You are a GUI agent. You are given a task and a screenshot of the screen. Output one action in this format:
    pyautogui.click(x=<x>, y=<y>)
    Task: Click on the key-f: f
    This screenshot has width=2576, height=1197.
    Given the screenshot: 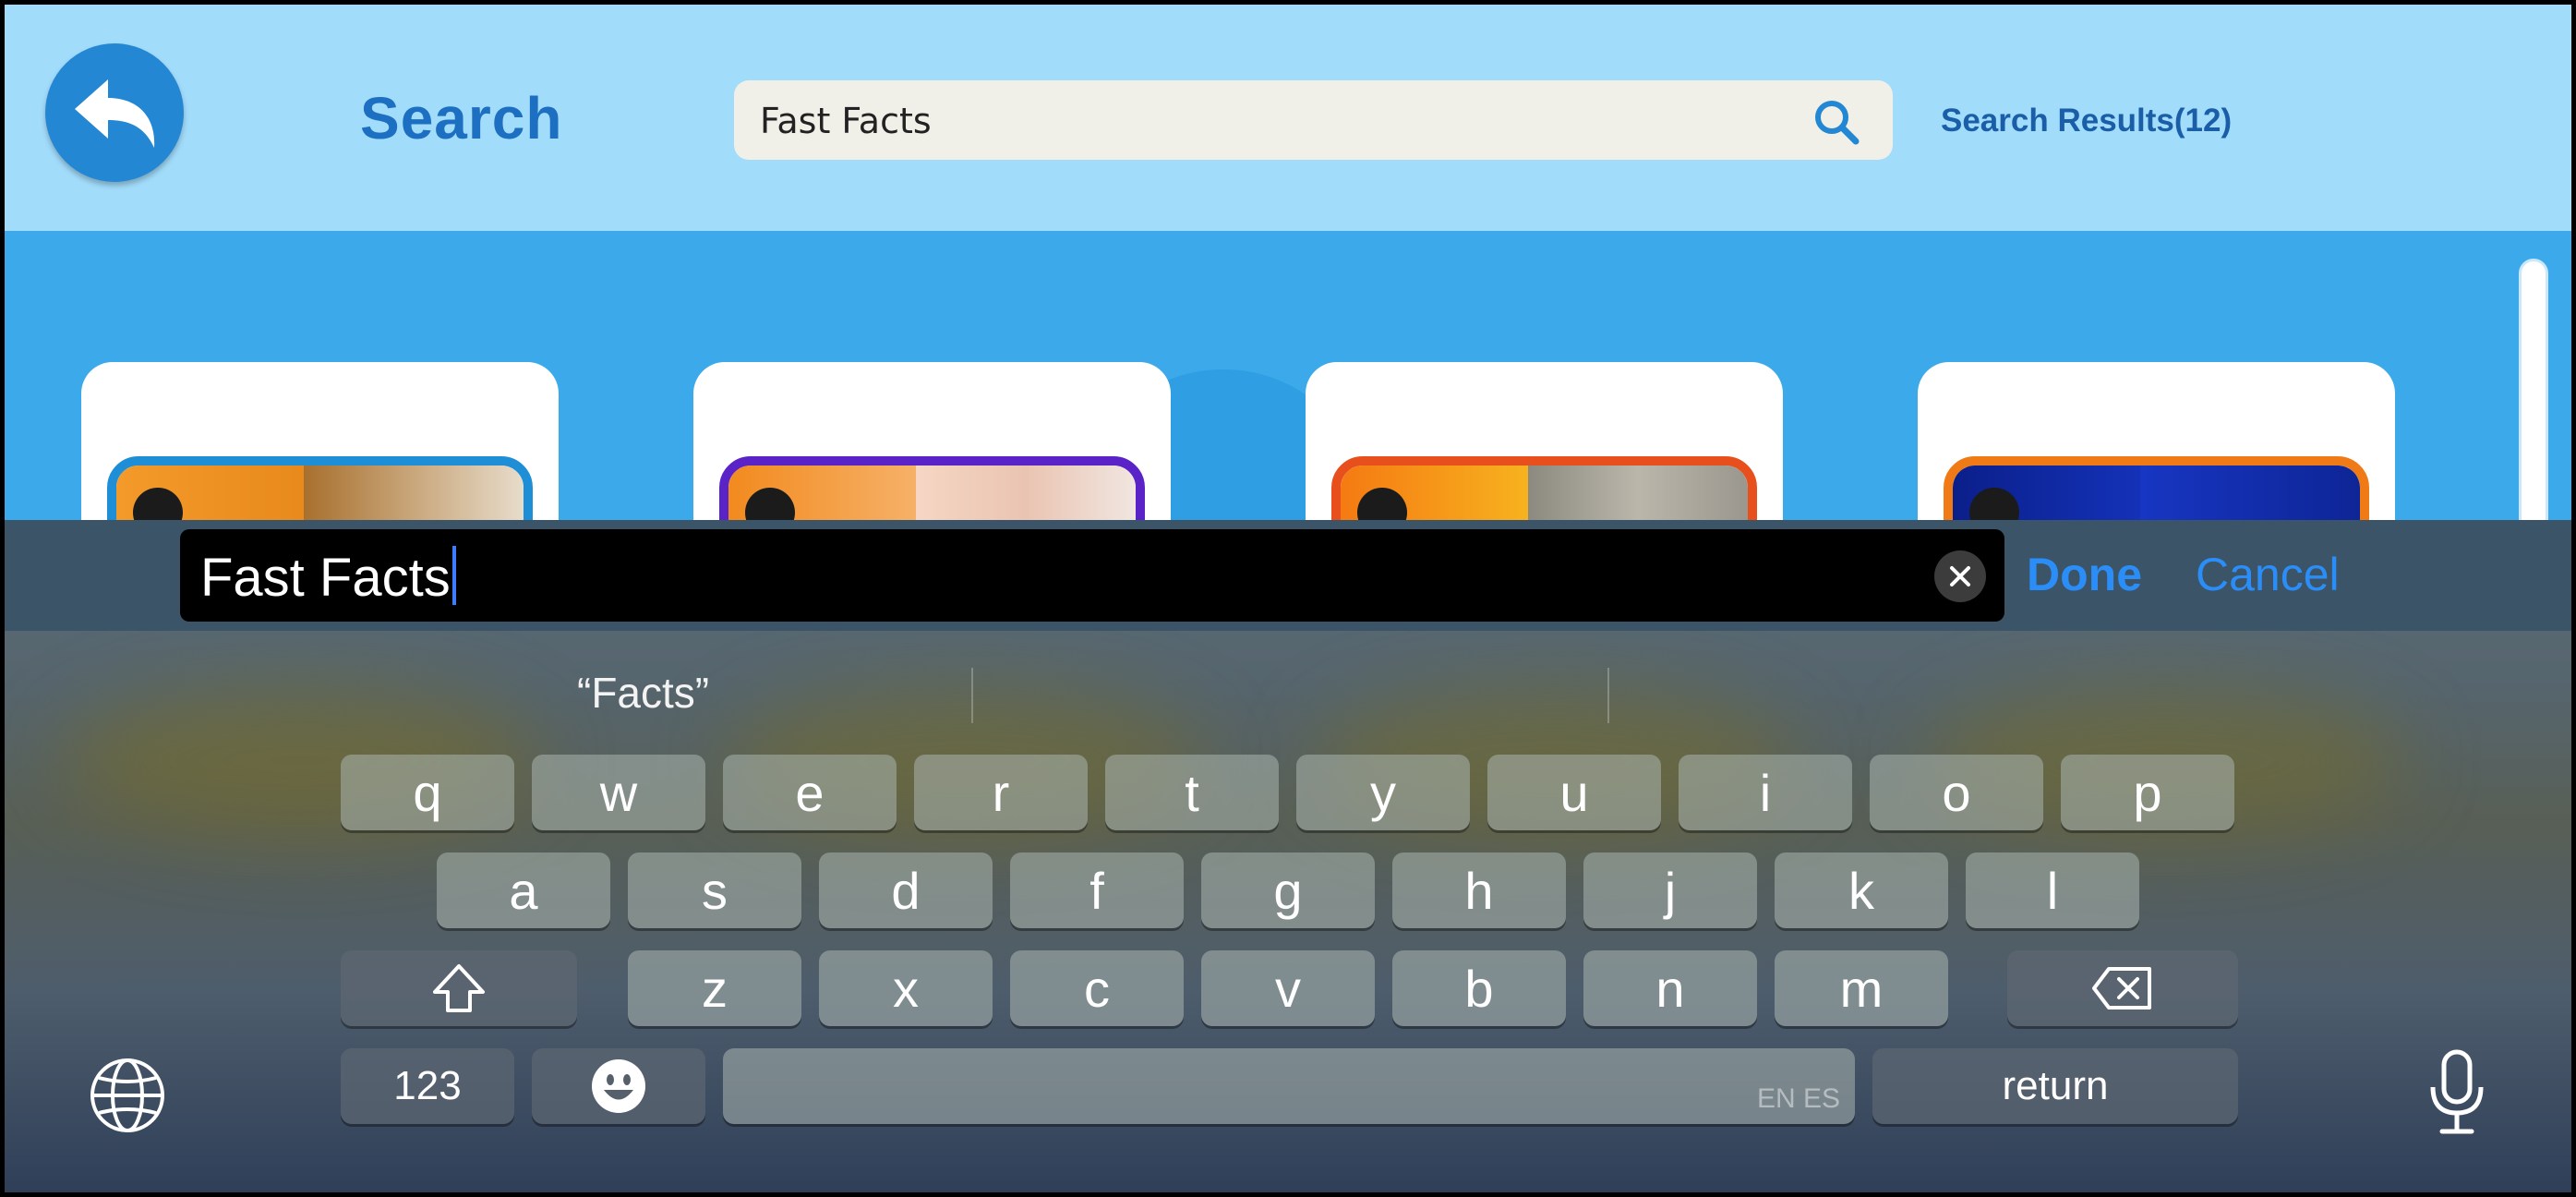 What is the action you would take?
    pyautogui.click(x=1097, y=890)
    